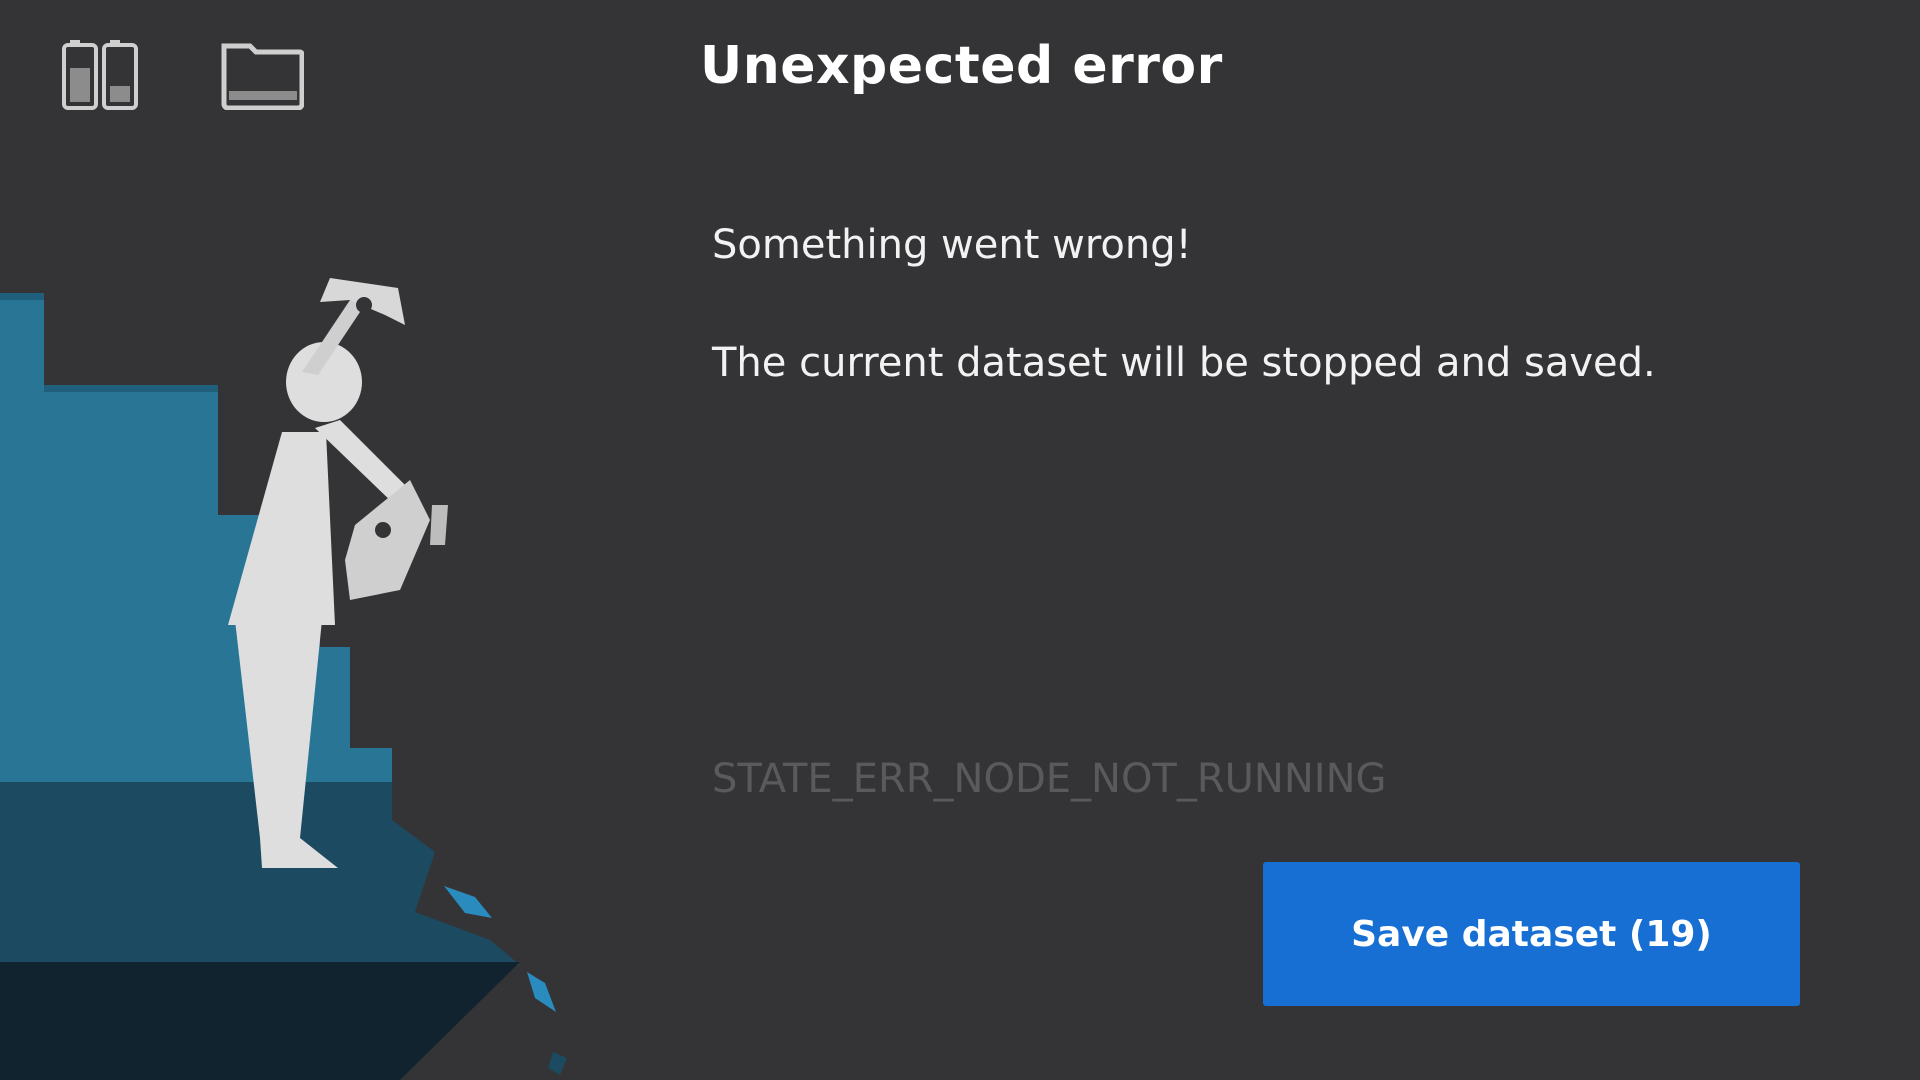 This screenshot has width=1920, height=1080. I want to click on page-title: Unexpected error, so click(961, 66).